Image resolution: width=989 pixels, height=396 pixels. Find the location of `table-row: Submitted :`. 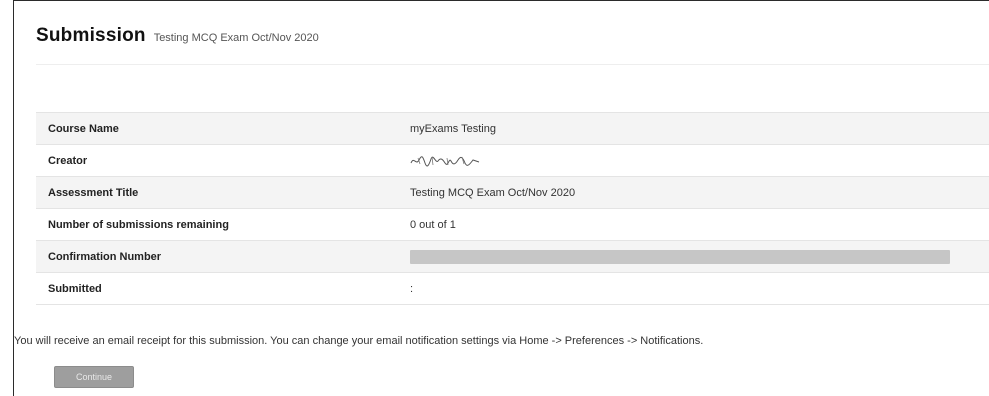

table-row: Submitted : is located at coordinates (512, 288).